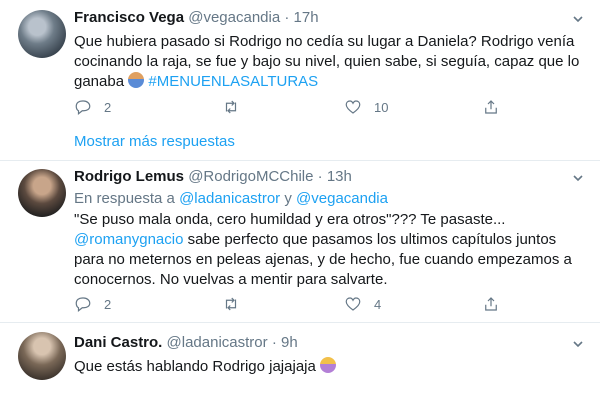 The image size is (600, 414). I want to click on like-button: 4, so click(362, 304).